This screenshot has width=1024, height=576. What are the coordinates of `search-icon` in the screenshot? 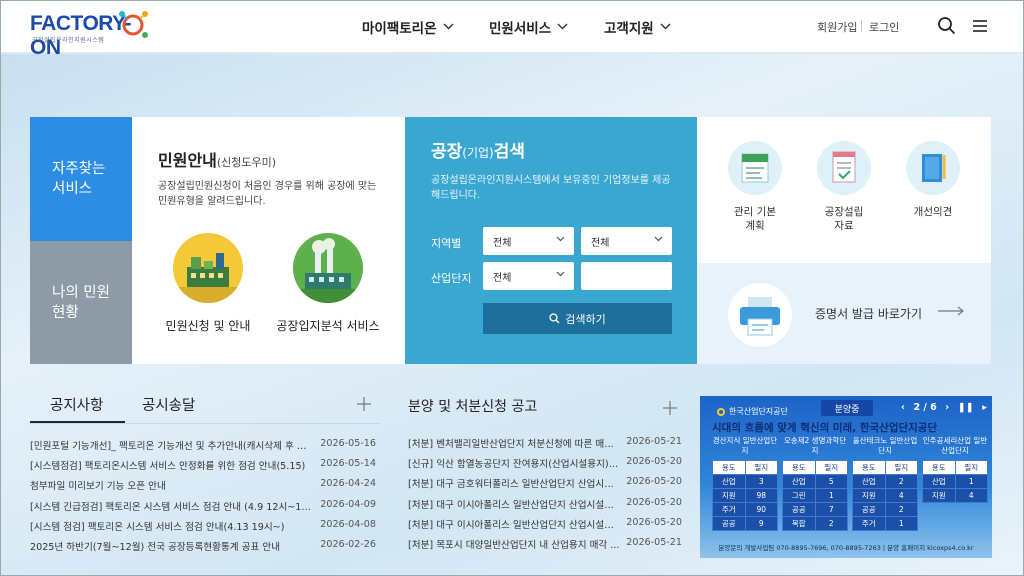 It's located at (947, 26).